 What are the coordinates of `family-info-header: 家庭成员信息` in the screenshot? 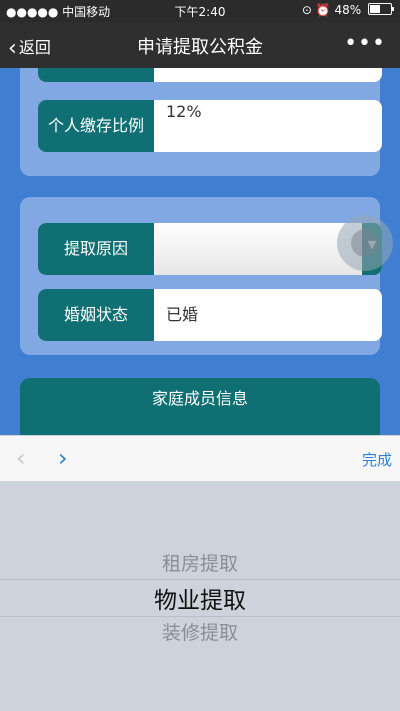 It's located at (200, 407).